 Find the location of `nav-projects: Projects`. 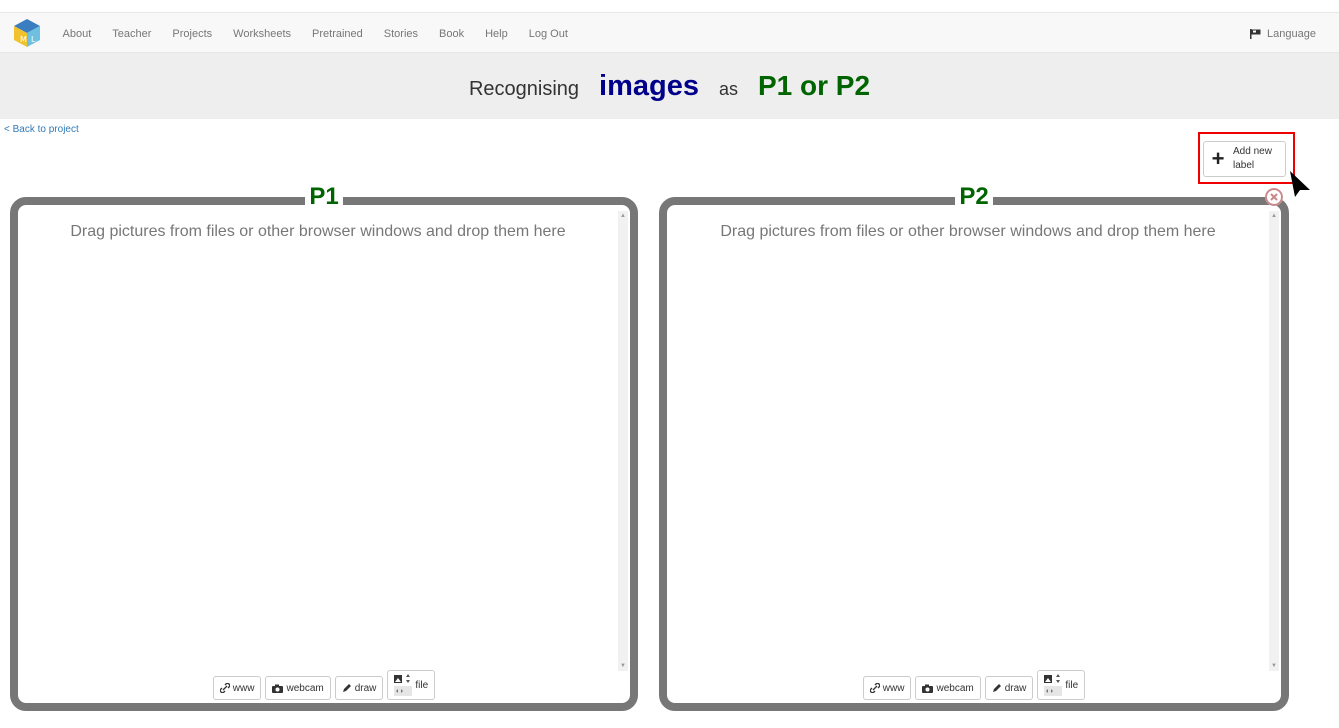

nav-projects: Projects is located at coordinates (192, 34).